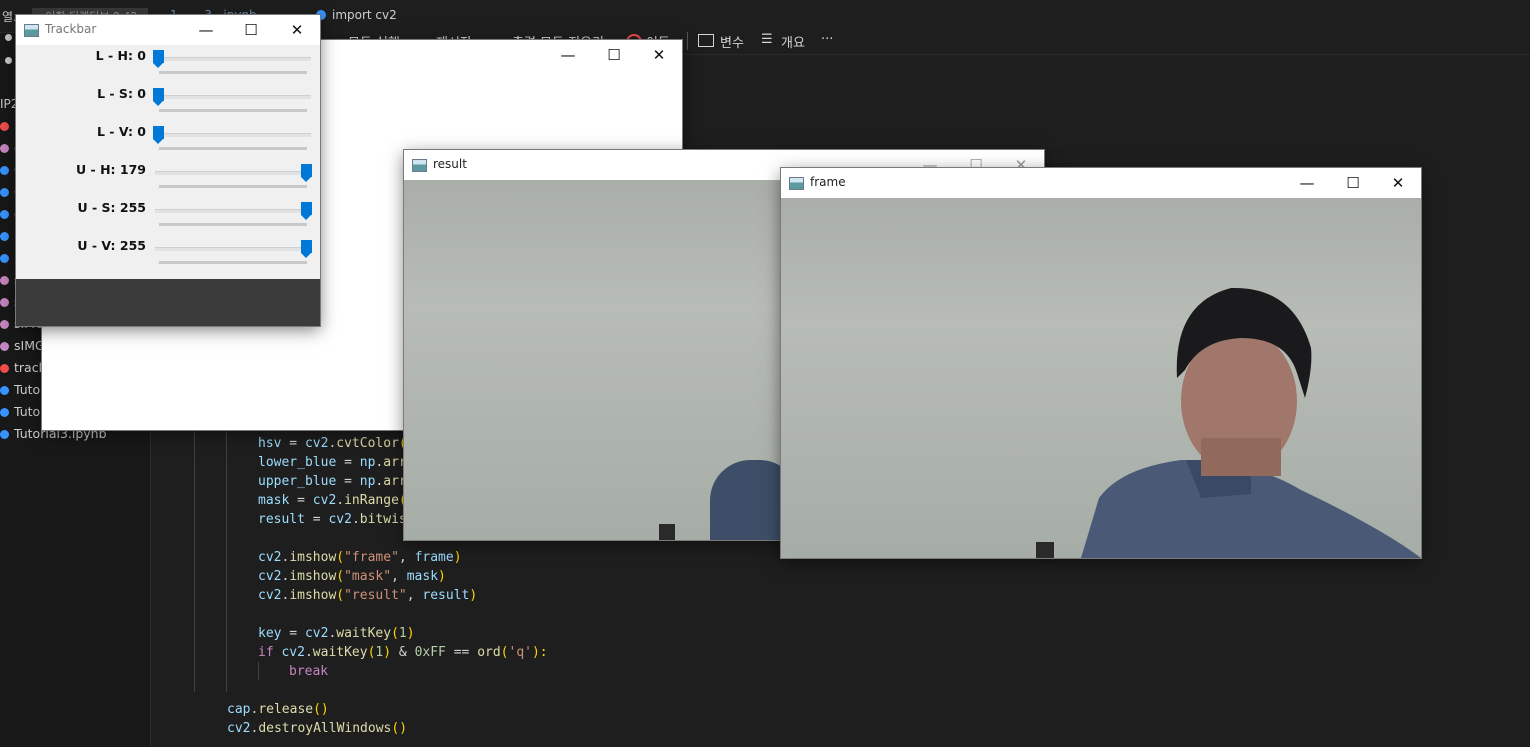 Image resolution: width=1530 pixels, height=747 pixels. What do you see at coordinates (368, 576) in the screenshot?
I see `code-token: "mask"` at bounding box center [368, 576].